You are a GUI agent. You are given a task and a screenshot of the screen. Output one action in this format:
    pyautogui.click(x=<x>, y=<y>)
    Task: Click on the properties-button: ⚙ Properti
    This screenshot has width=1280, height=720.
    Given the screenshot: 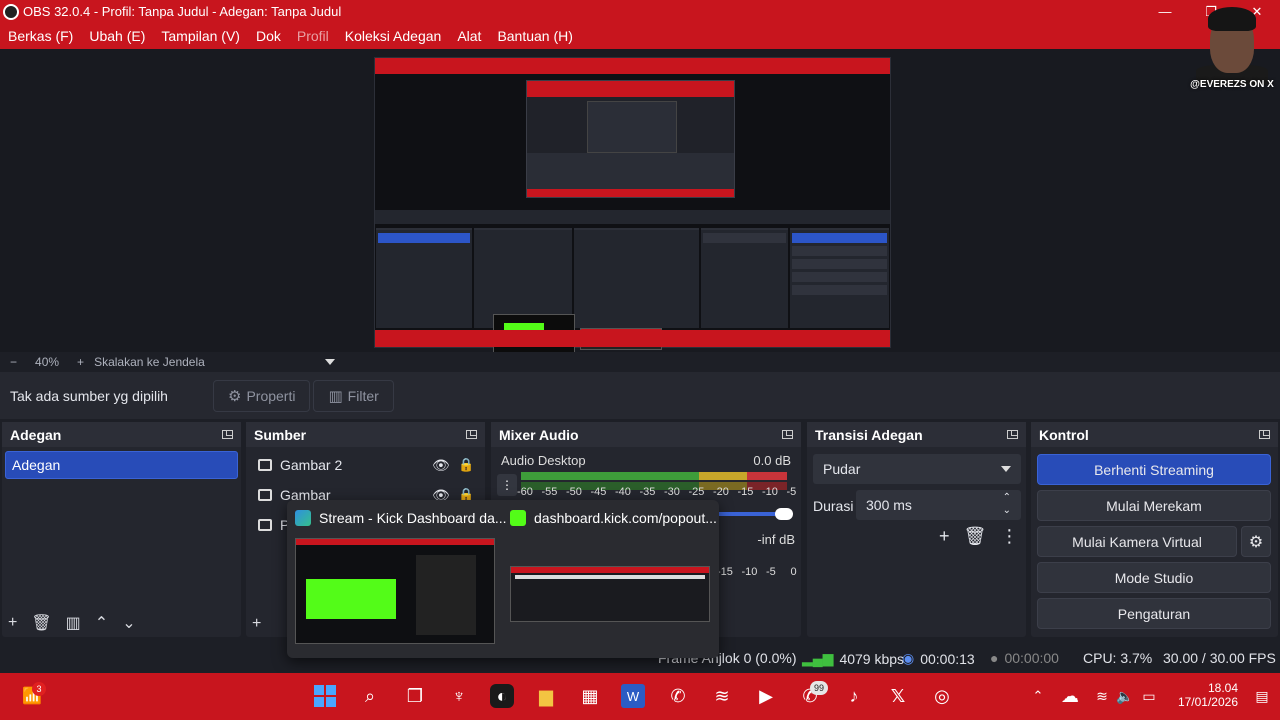 What is the action you would take?
    pyautogui.click(x=262, y=395)
    